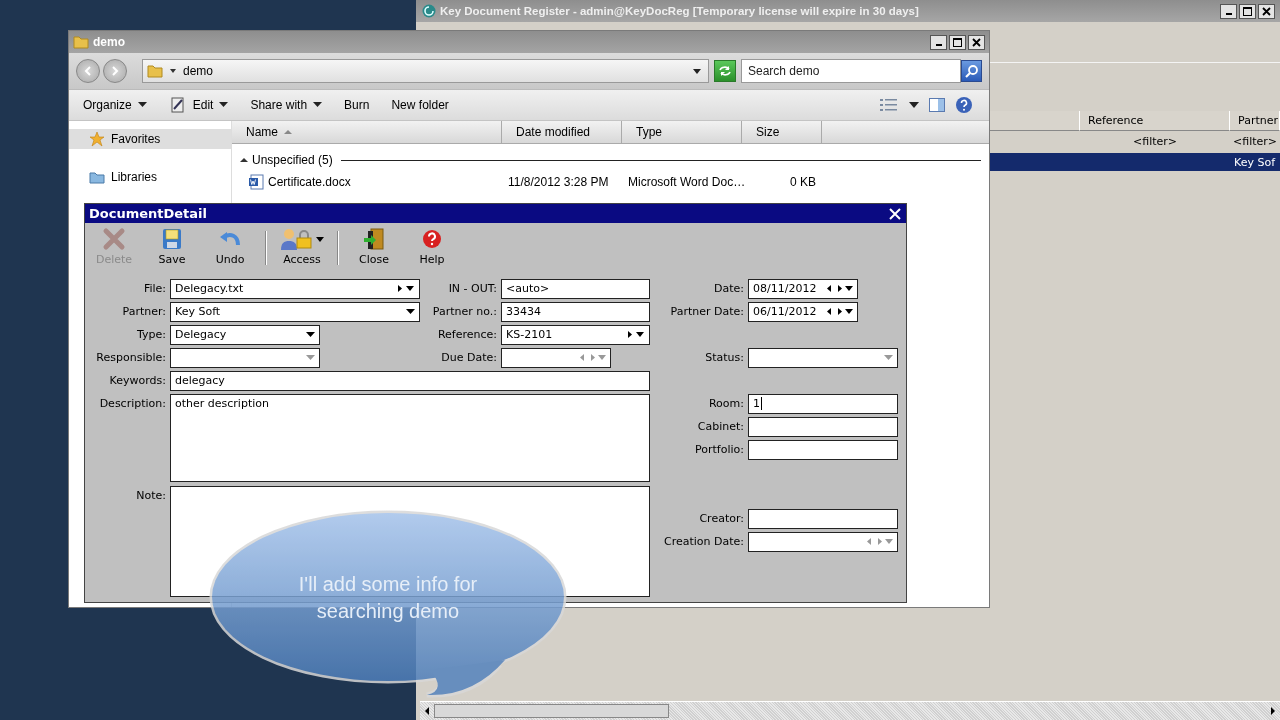 This screenshot has height=720, width=1280. What do you see at coordinates (707, 311) in the screenshot?
I see `field-label: Partner Date:` at bounding box center [707, 311].